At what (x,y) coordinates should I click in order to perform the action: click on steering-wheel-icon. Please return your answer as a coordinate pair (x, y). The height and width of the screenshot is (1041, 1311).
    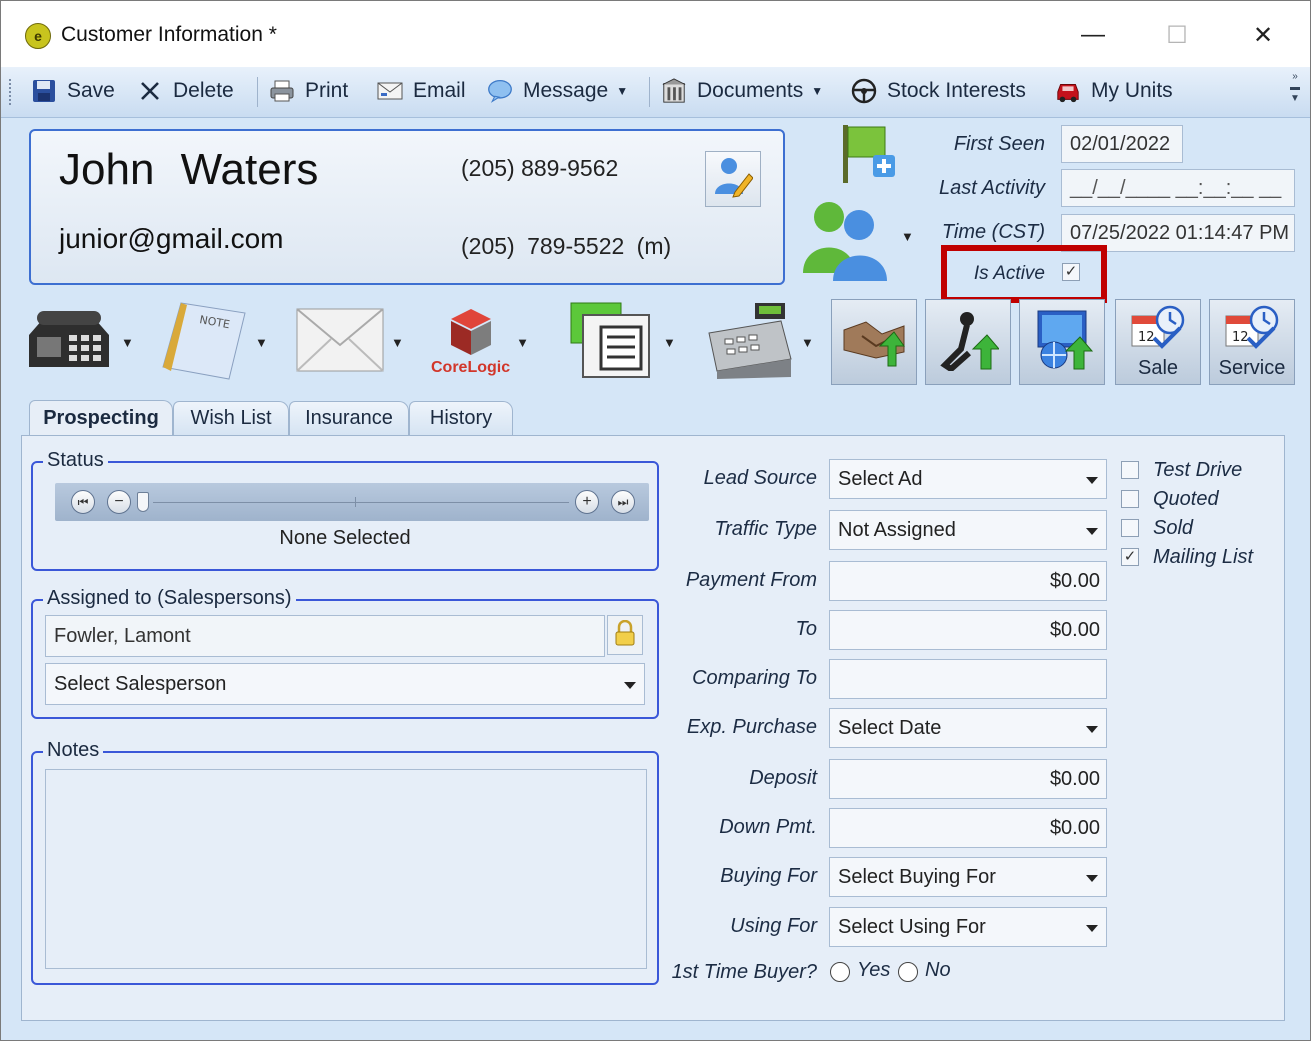
    Looking at the image, I should click on (864, 91).